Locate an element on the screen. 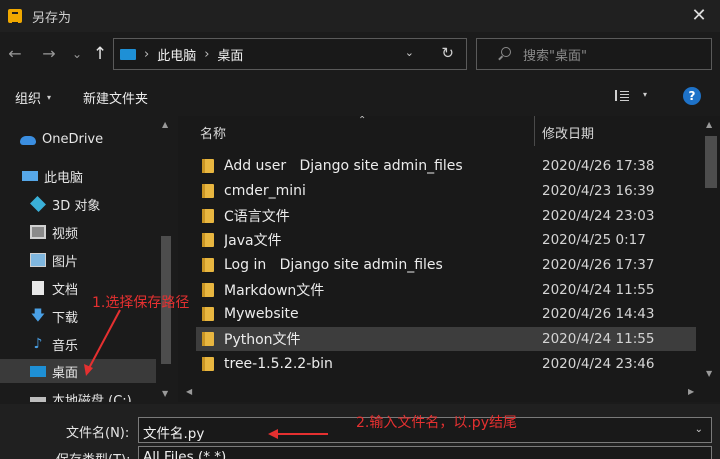 The image size is (720, 459). annotation-step-2: 2.输入文件名，以.py结尾 is located at coordinates (436, 423).